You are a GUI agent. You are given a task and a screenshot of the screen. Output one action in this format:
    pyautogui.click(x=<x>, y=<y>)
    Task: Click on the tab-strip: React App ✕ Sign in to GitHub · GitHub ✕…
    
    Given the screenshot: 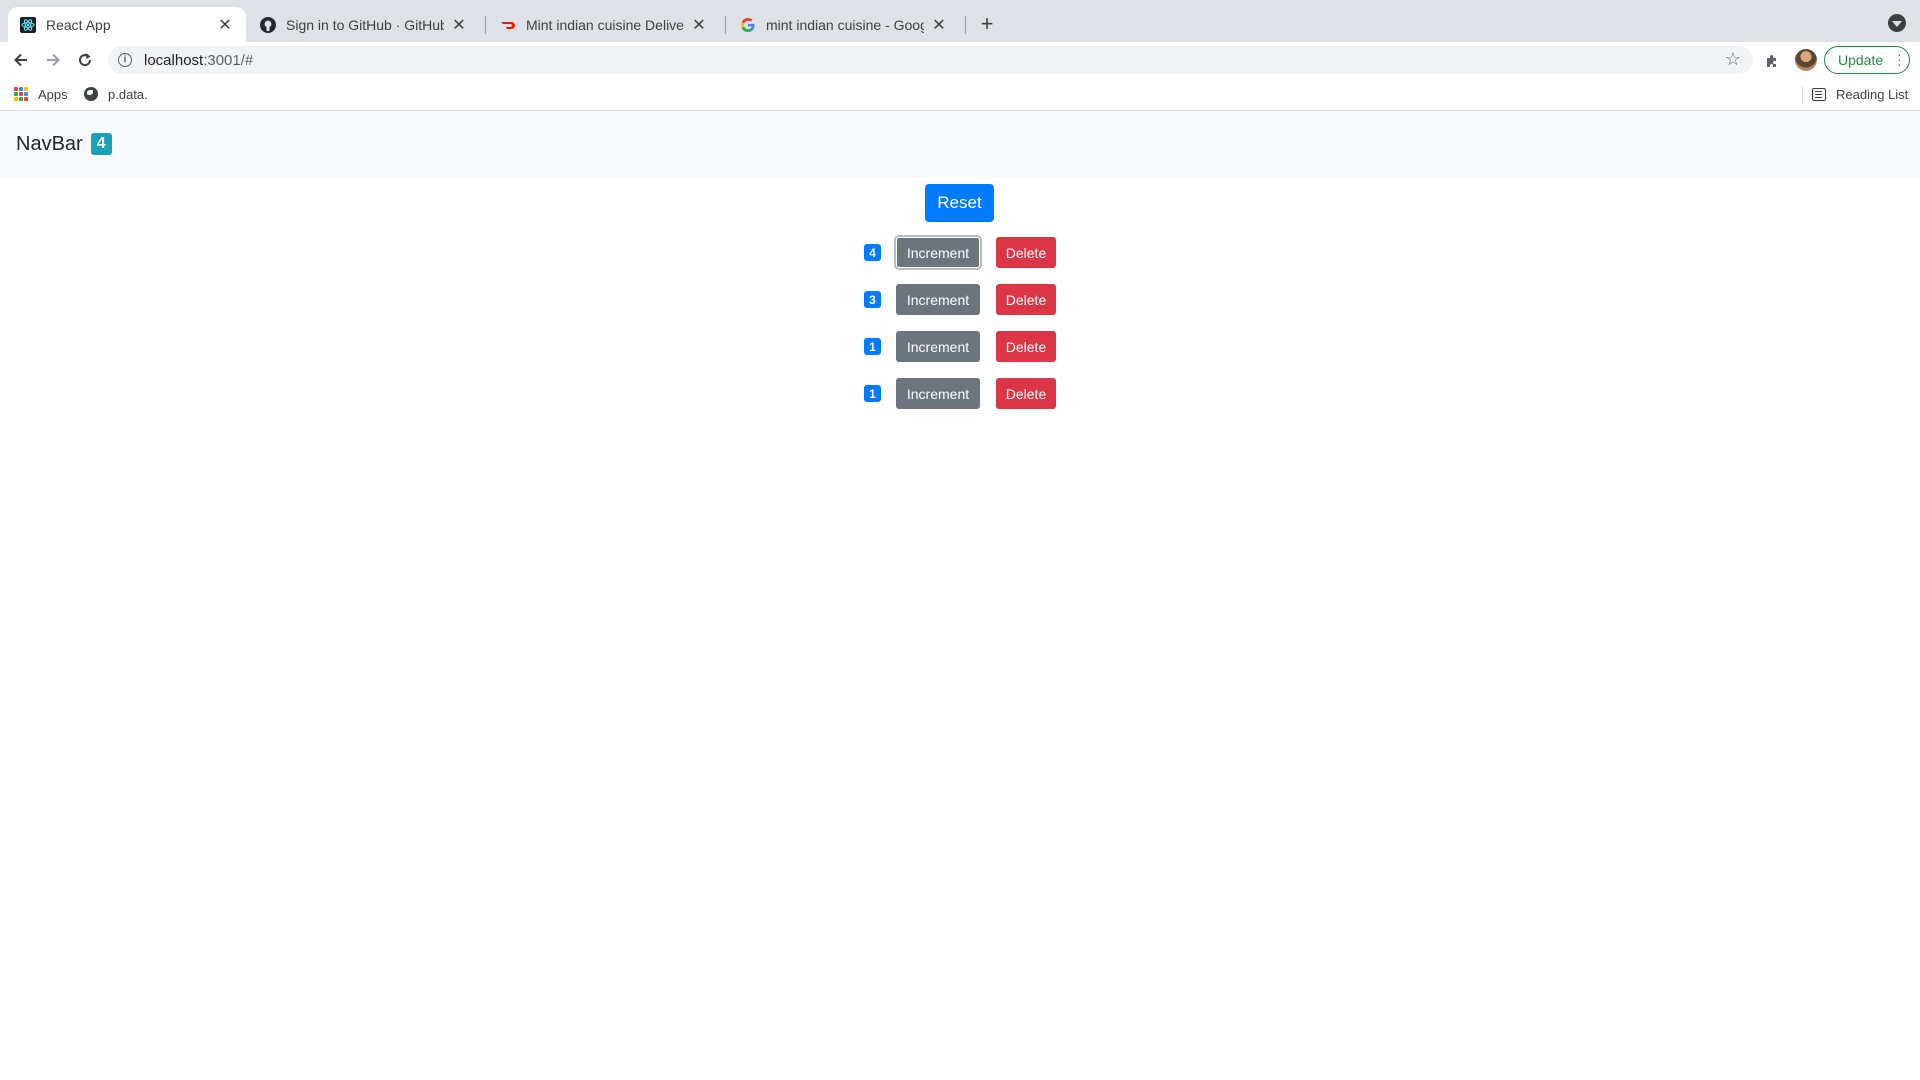 What is the action you would take?
    pyautogui.click(x=960, y=21)
    